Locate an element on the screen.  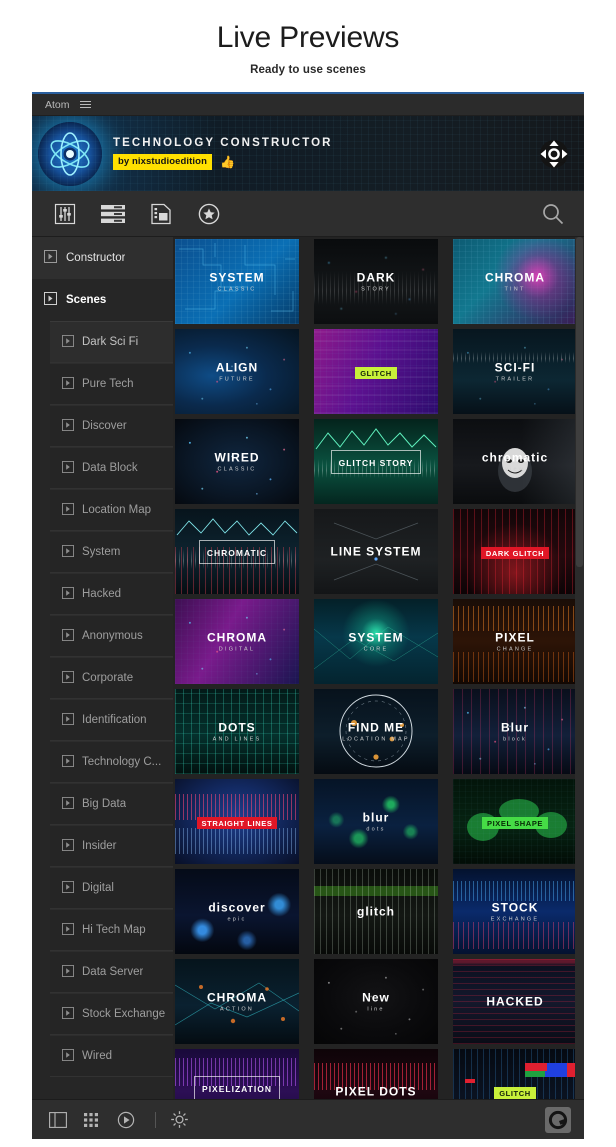
thumbnail-title: STOCK is located at coordinates (515, 907).